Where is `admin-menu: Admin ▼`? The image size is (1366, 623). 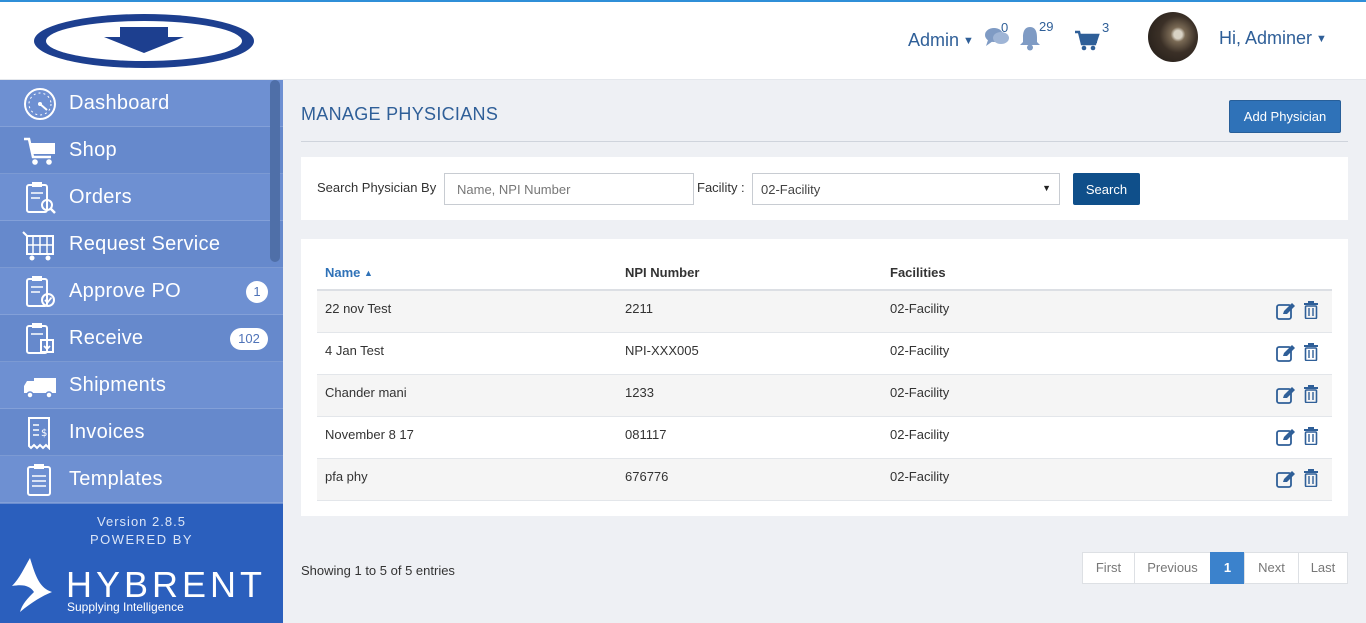
admin-menu: Admin ▼ is located at coordinates (941, 40).